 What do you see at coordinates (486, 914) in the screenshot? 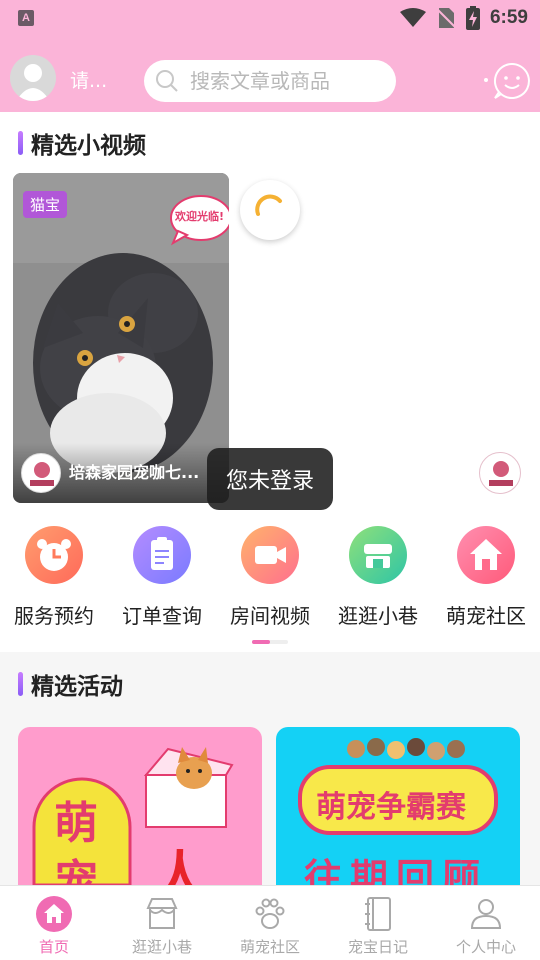
I see `person-icon` at bounding box center [486, 914].